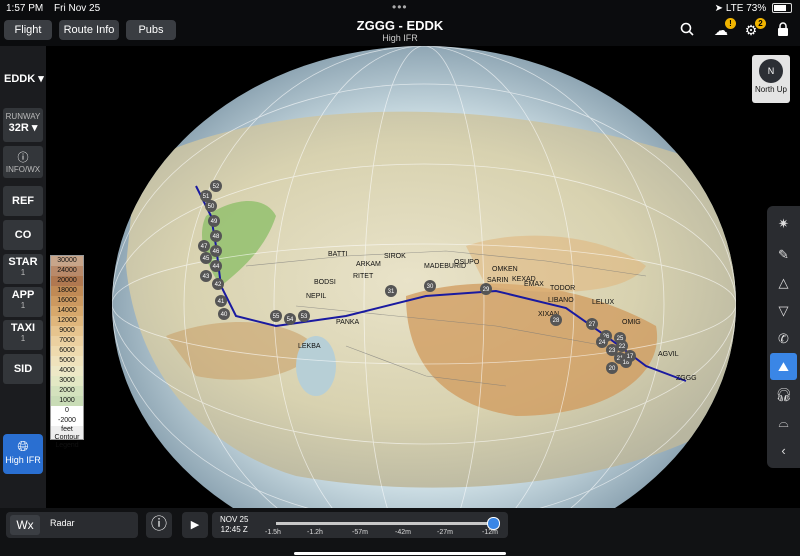 The width and height of the screenshot is (800, 556). I want to click on waypoint-label: AGVIL, so click(668, 354).